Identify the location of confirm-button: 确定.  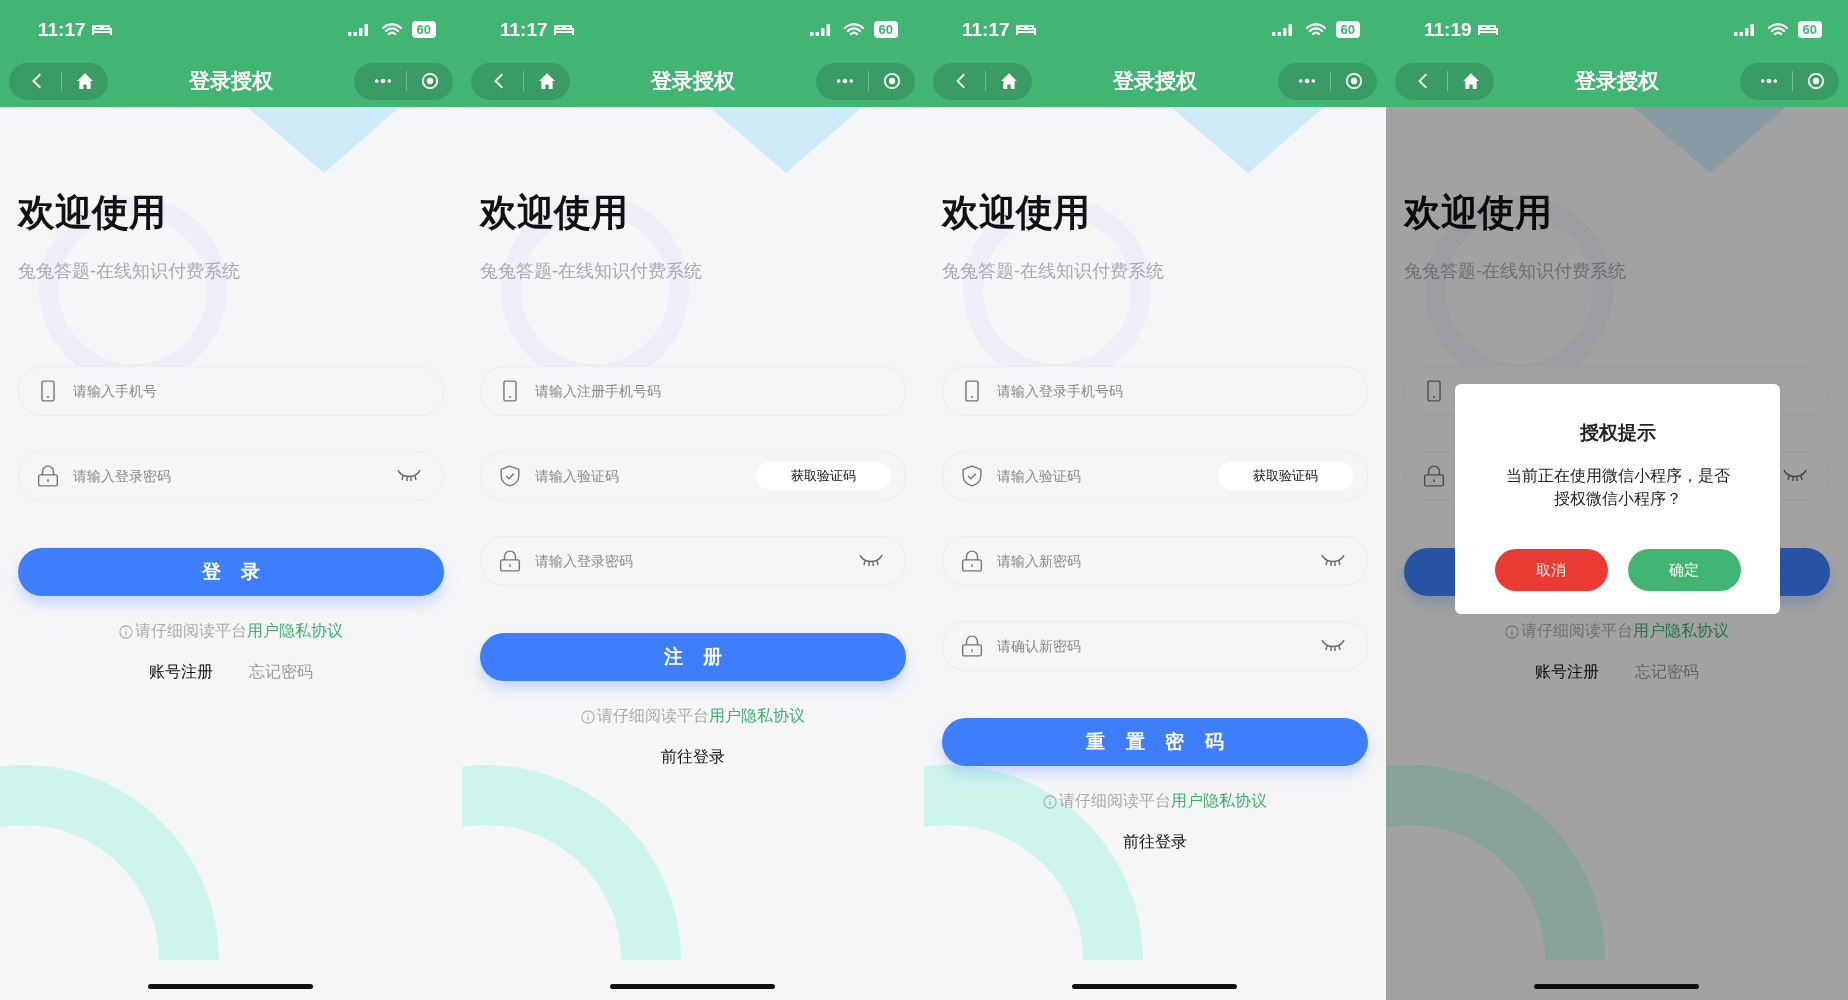
(1684, 570).